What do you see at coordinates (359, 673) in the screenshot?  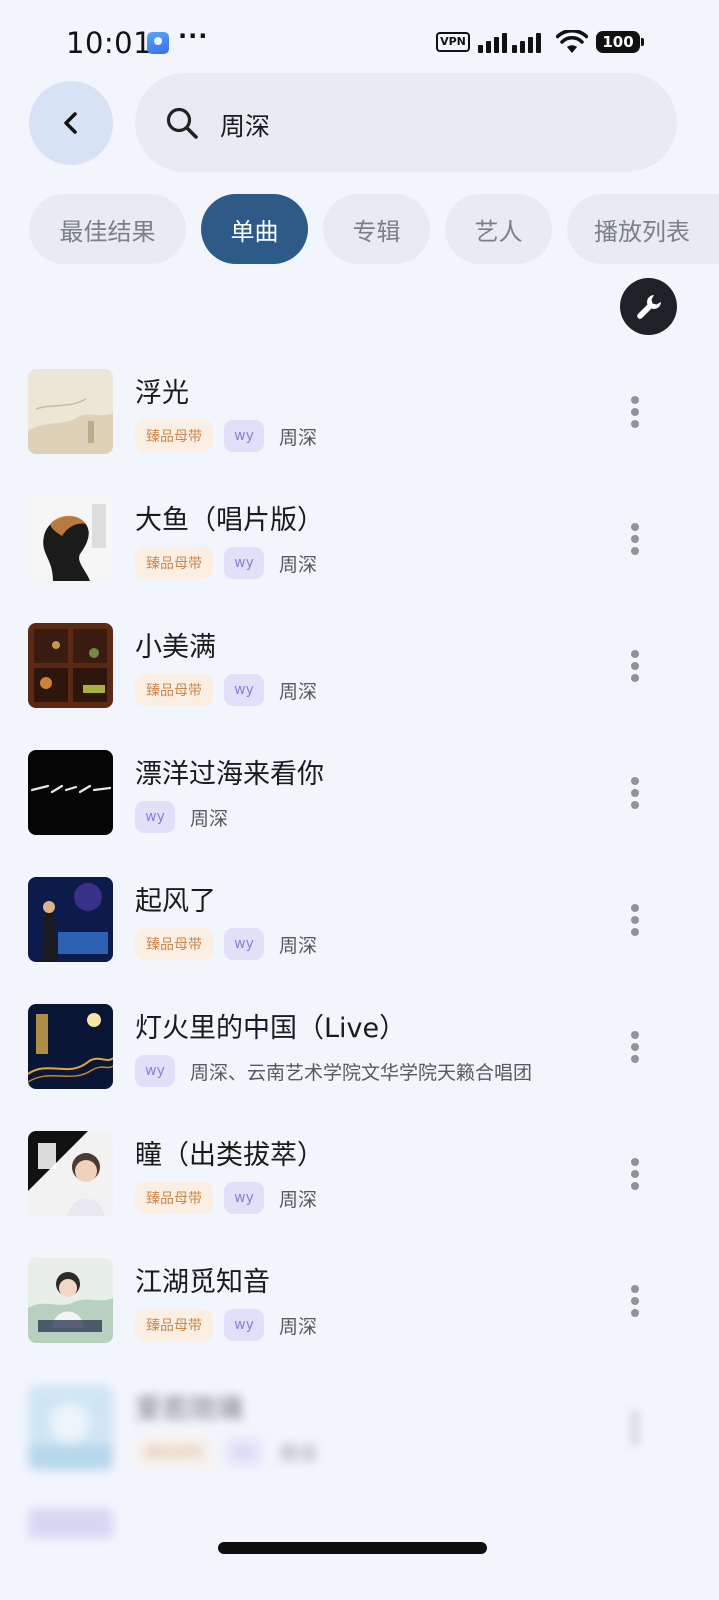 I see `list-item: 小美满 臻品母带 wy 周深` at bounding box center [359, 673].